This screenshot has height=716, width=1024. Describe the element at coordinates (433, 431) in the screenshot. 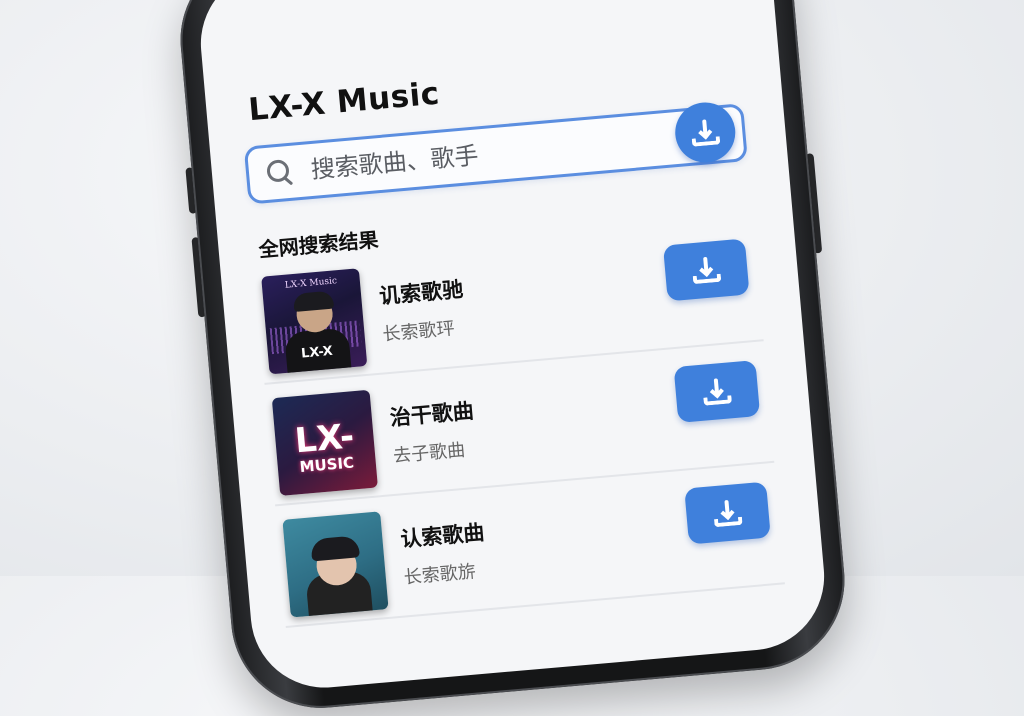

I see `song-info: 治干歌曲 去子歌曲` at that location.